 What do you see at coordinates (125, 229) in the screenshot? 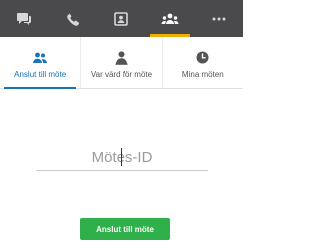
I see `join-meeting-button: Anslut till möte` at bounding box center [125, 229].